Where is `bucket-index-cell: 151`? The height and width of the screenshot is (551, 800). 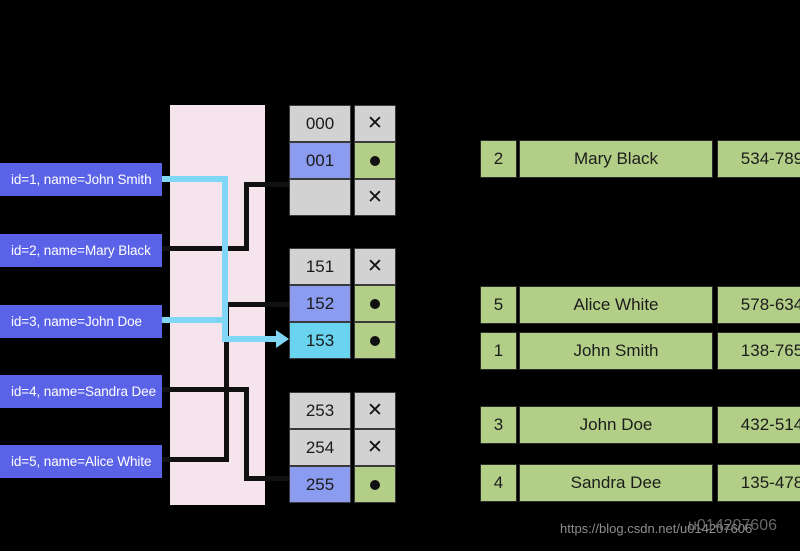
bucket-index-cell: 151 is located at coordinates (320, 266).